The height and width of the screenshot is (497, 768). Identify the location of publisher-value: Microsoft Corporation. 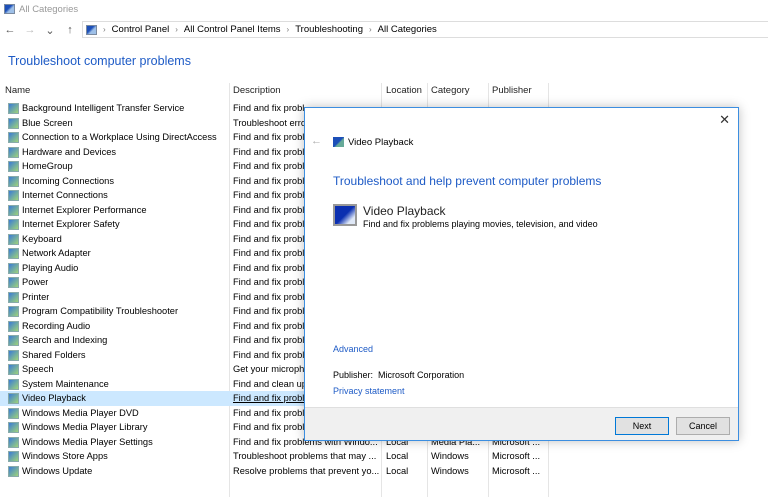
(421, 375).